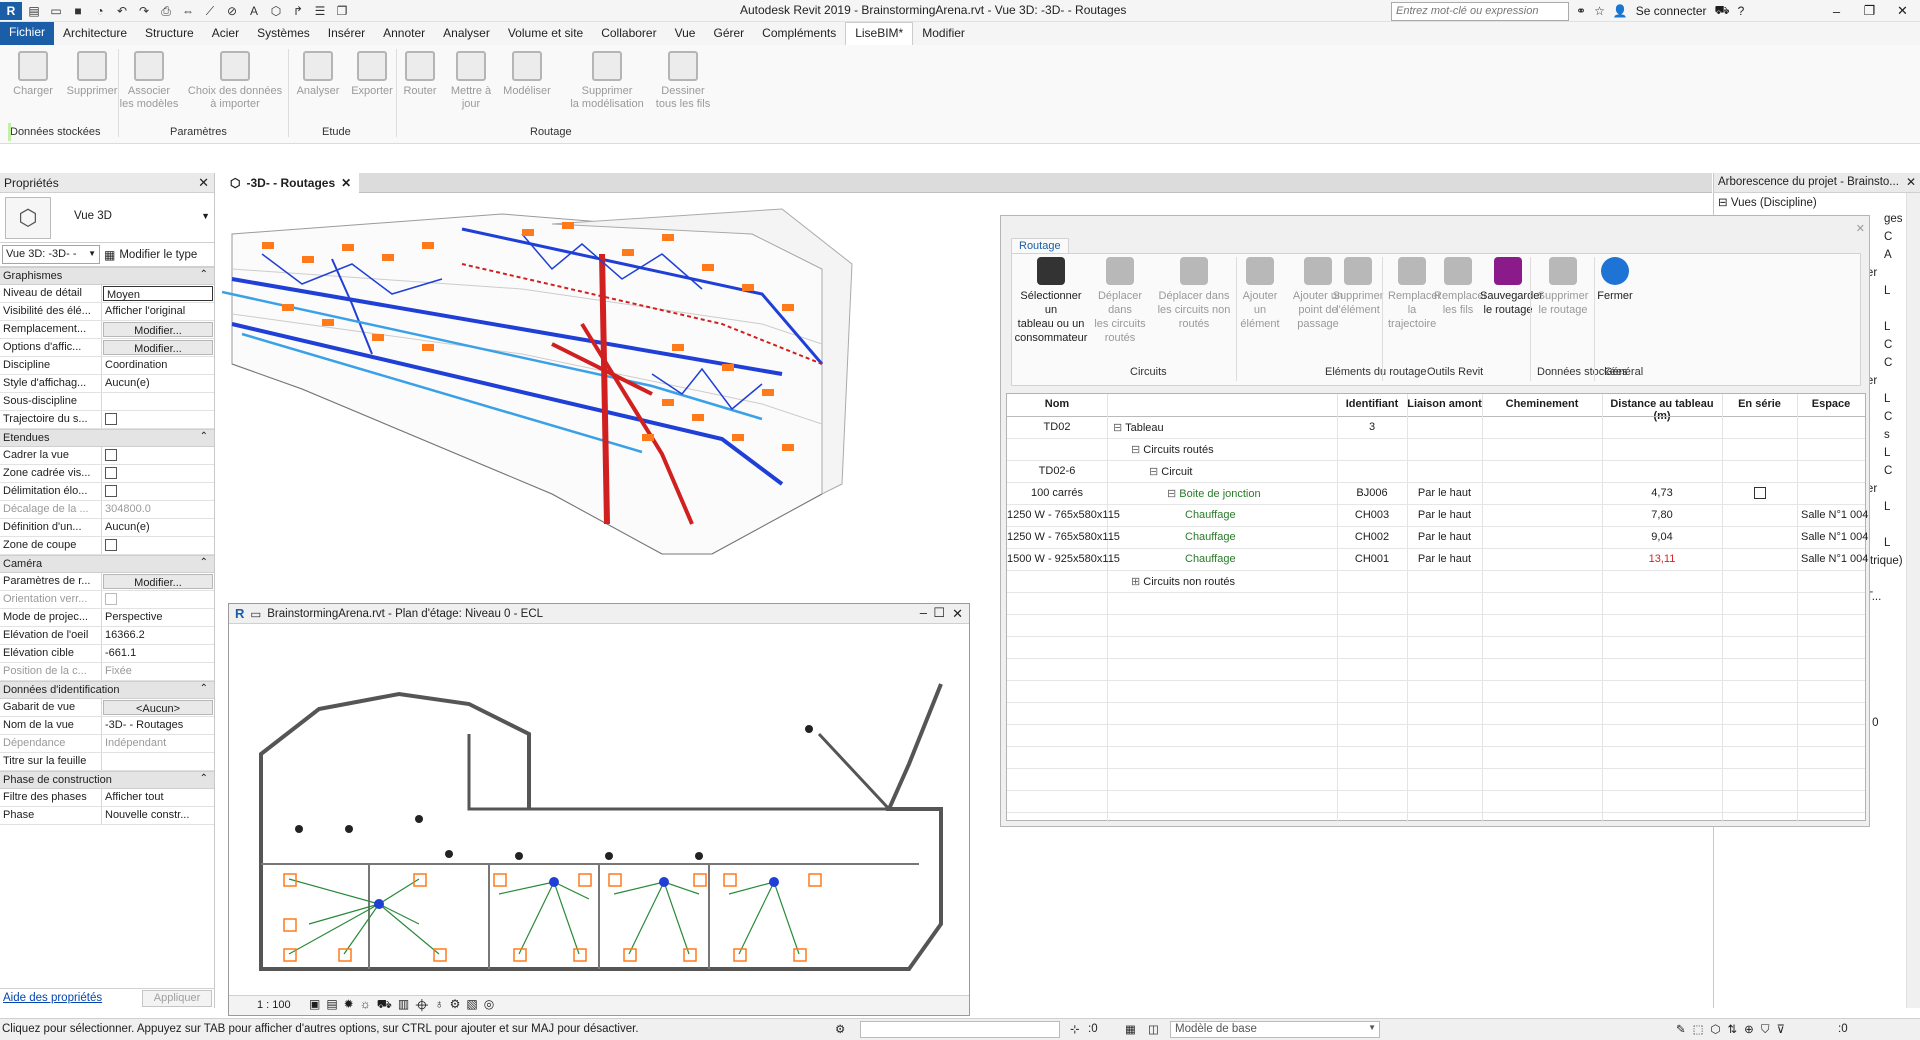 This screenshot has width=1920, height=1040. Describe the element at coordinates (283, 34) in the screenshot. I see `ribbon-tab: Systèmes` at that location.